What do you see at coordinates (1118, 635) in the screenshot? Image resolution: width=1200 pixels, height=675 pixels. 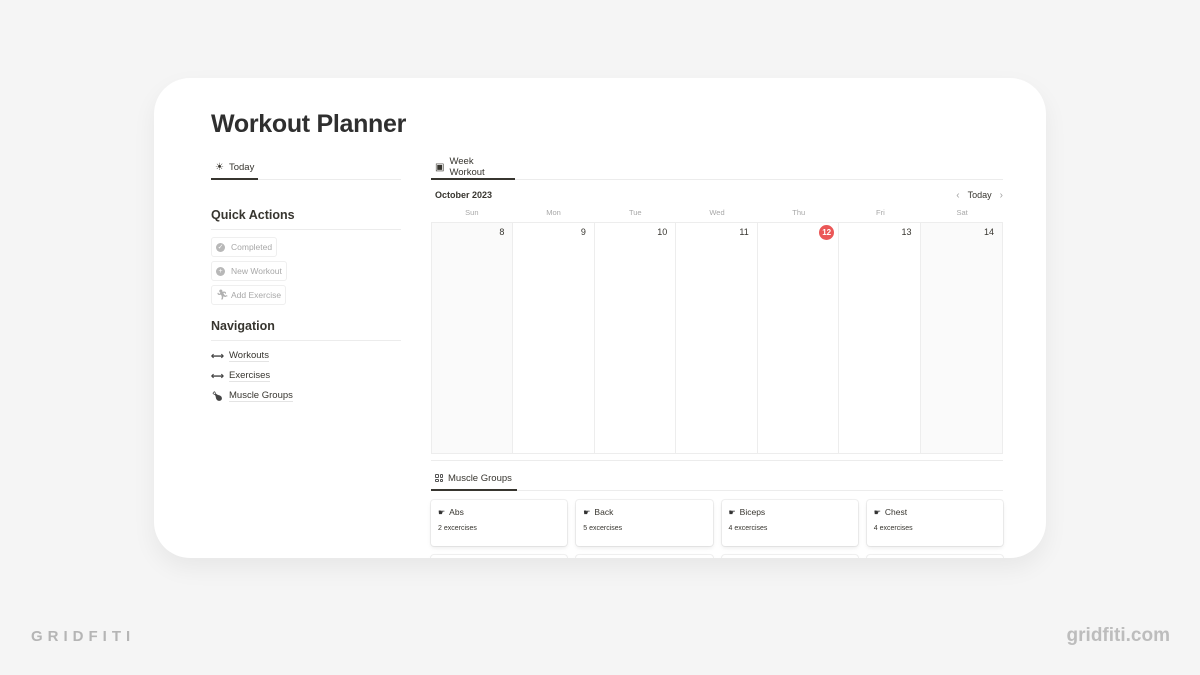 I see `brand-url: gridfiti.com` at bounding box center [1118, 635].